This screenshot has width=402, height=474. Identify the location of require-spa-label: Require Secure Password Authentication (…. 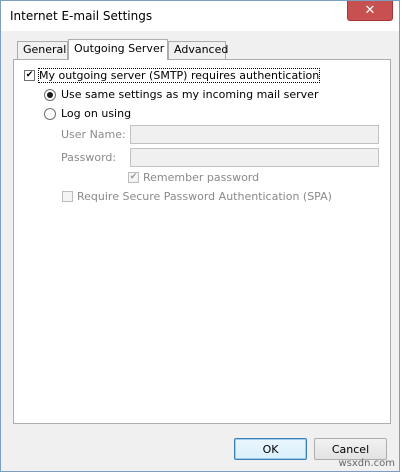
(204, 196).